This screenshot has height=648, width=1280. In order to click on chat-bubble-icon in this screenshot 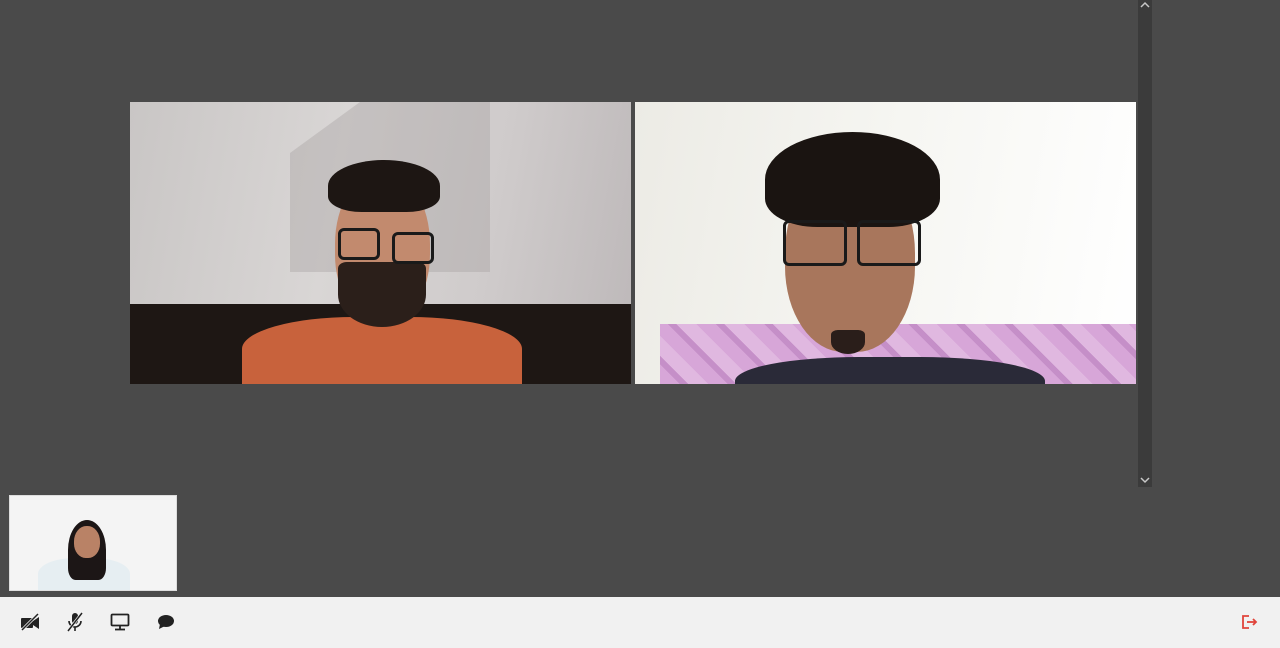, I will do `click(166, 622)`.